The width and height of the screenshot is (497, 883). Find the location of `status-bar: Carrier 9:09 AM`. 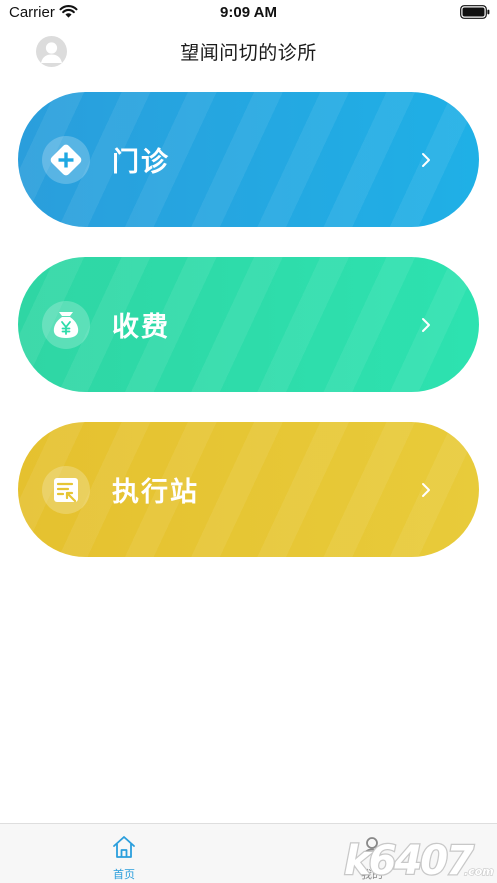

status-bar: Carrier 9:09 AM is located at coordinates (248, 13).